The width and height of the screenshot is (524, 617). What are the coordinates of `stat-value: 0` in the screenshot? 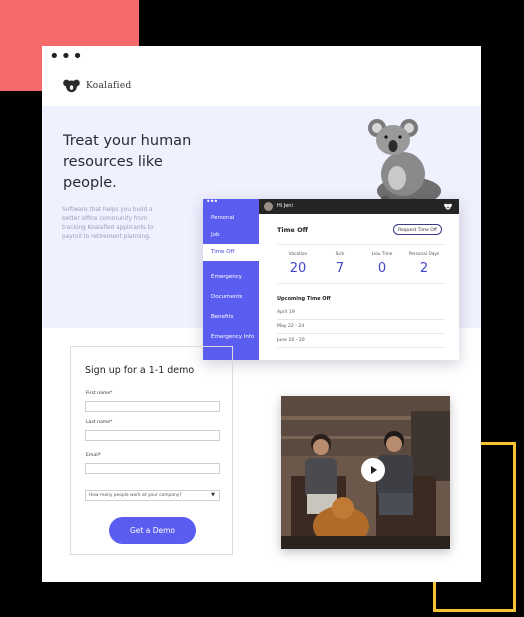 It's located at (382, 268).